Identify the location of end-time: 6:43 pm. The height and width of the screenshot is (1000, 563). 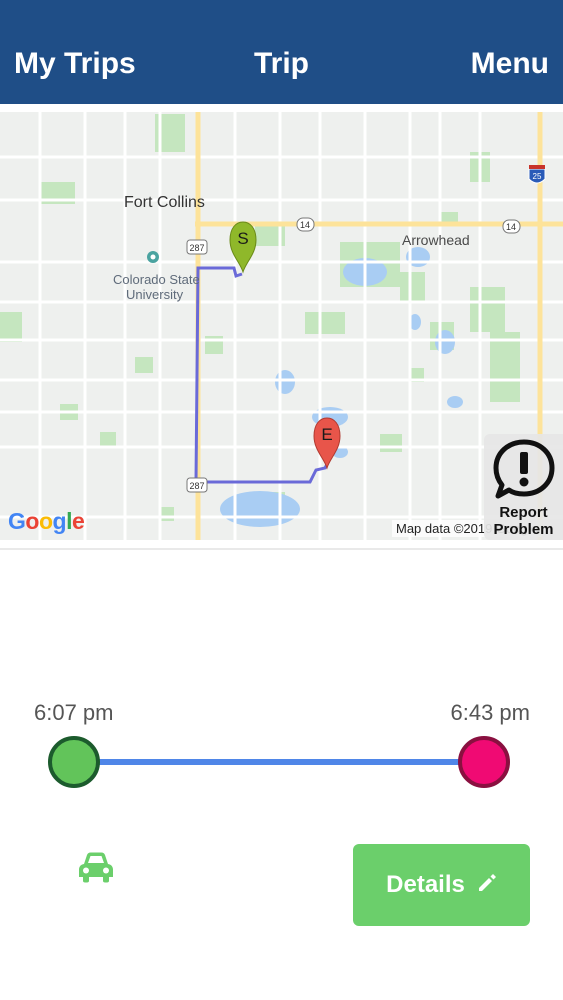
(490, 712).